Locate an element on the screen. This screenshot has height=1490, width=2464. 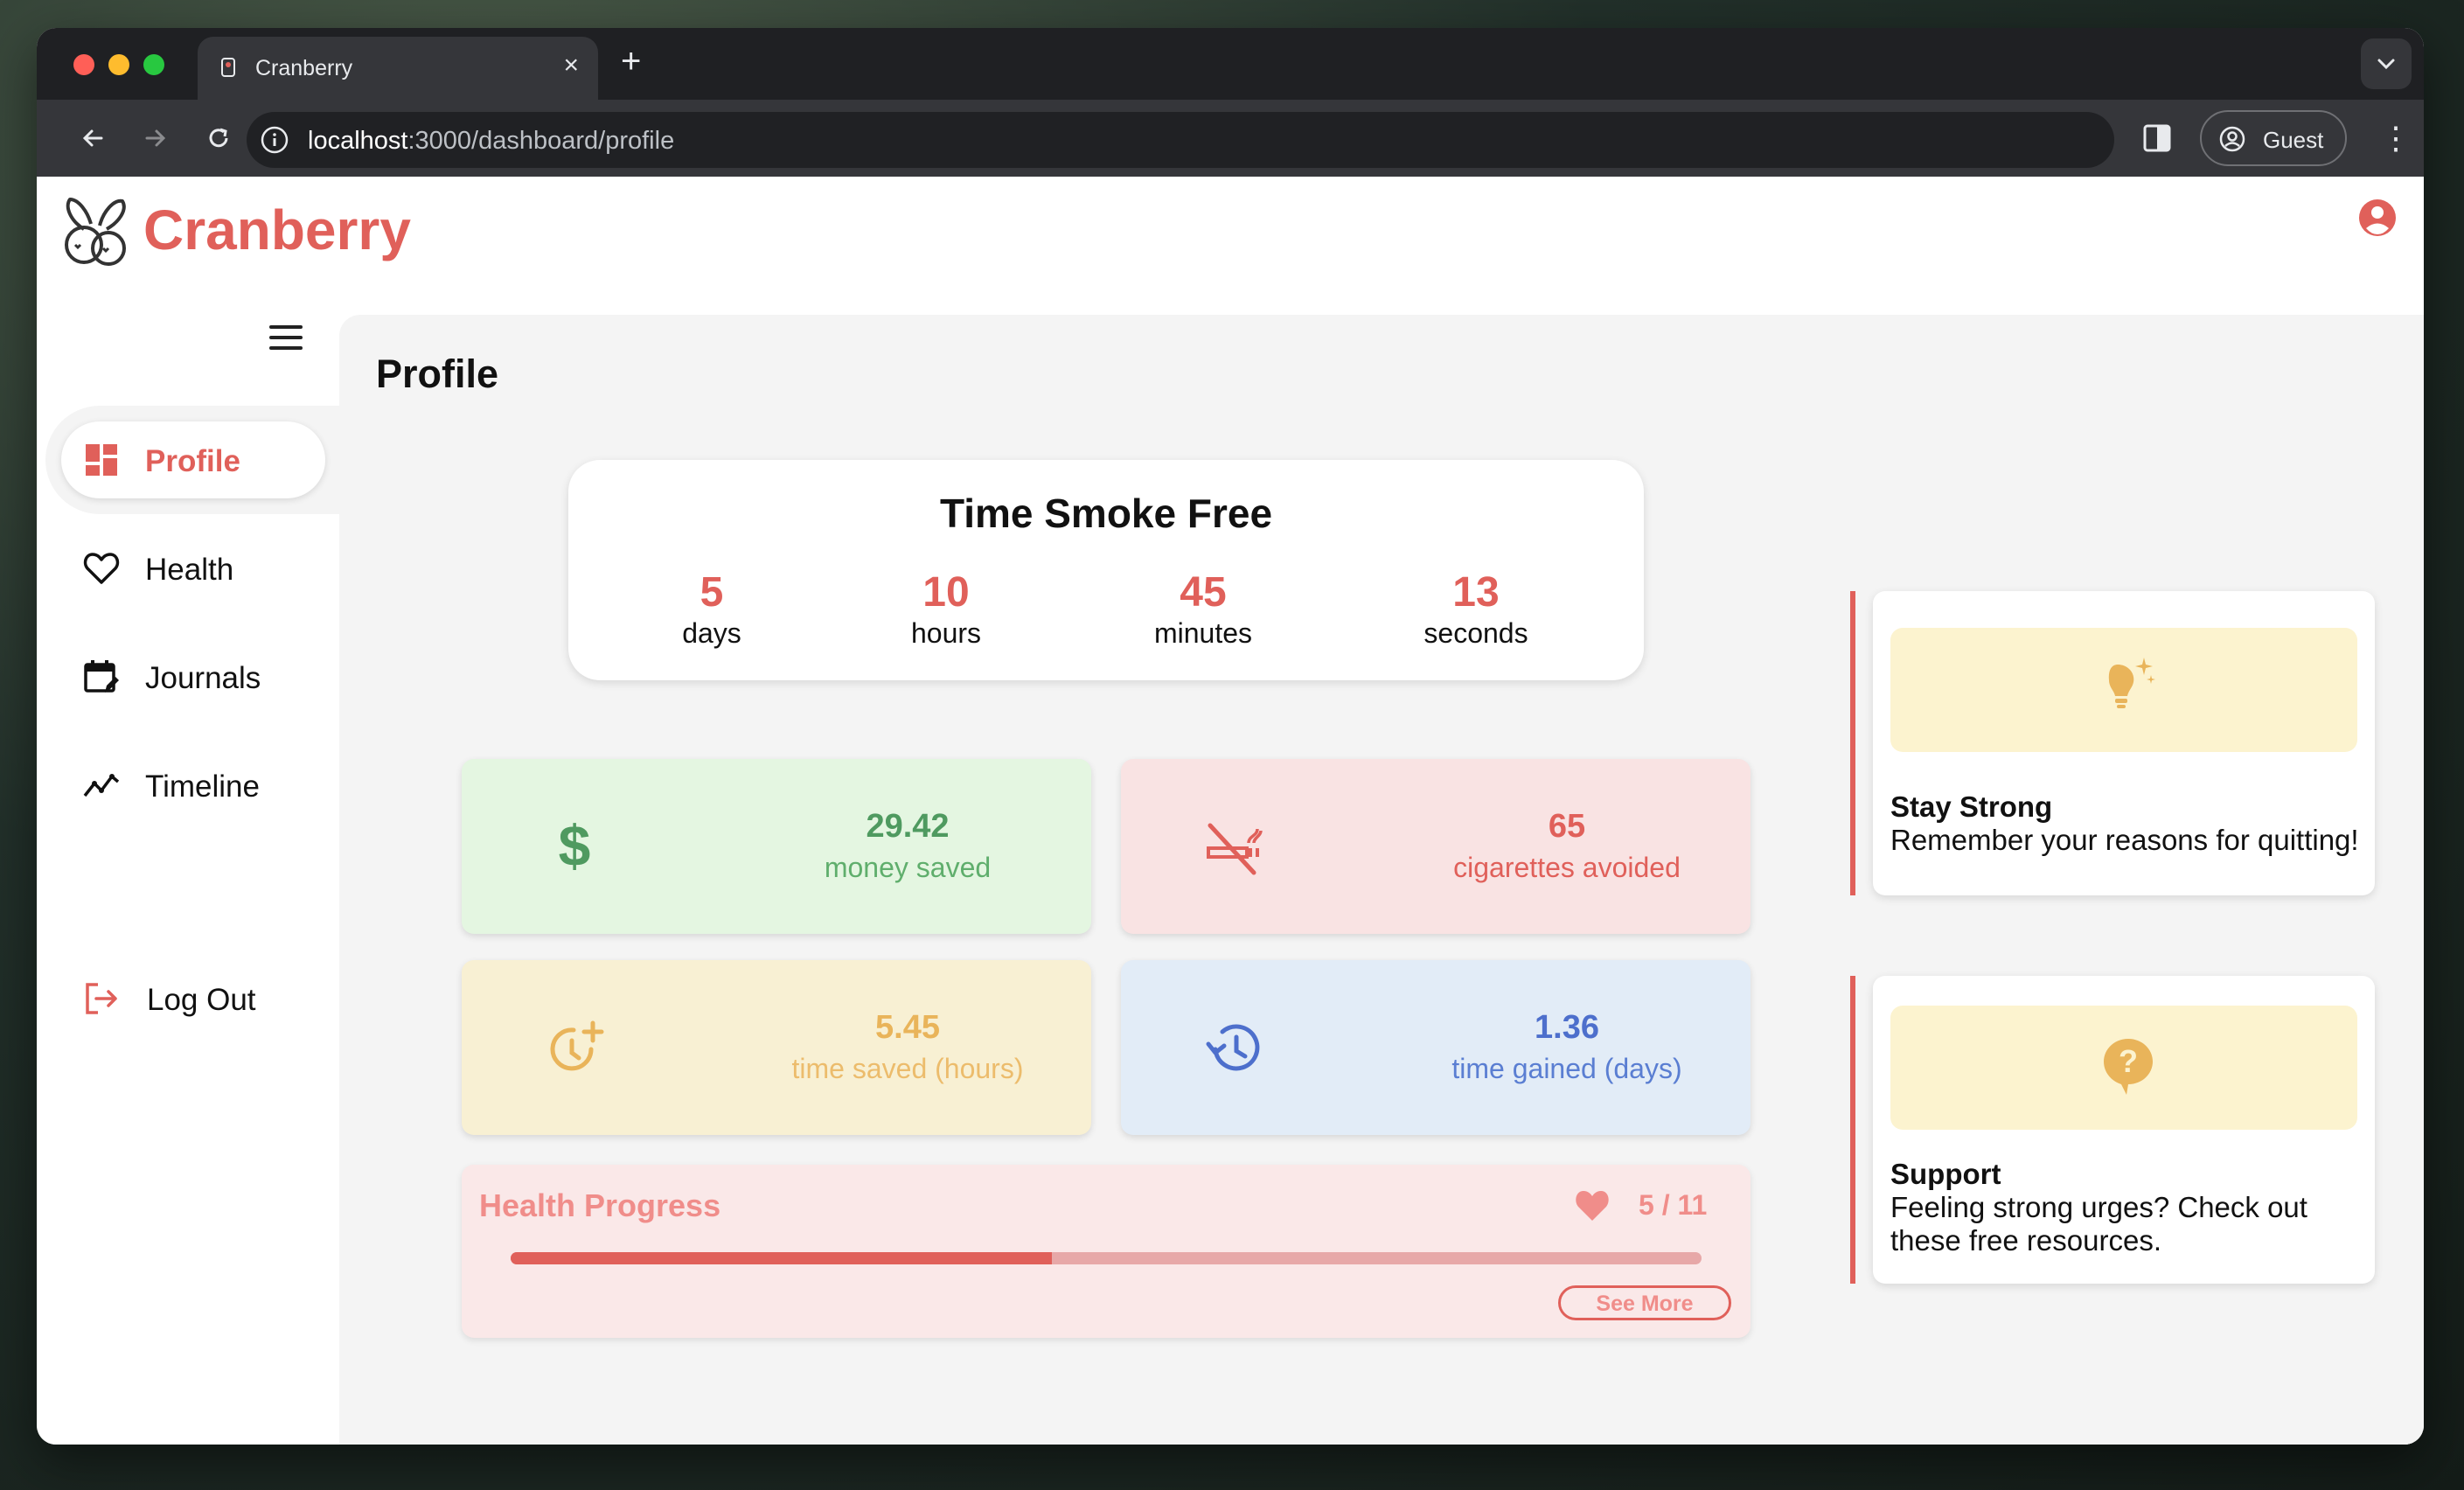
sidebar-item-journals: Journals is located at coordinates (193, 677).